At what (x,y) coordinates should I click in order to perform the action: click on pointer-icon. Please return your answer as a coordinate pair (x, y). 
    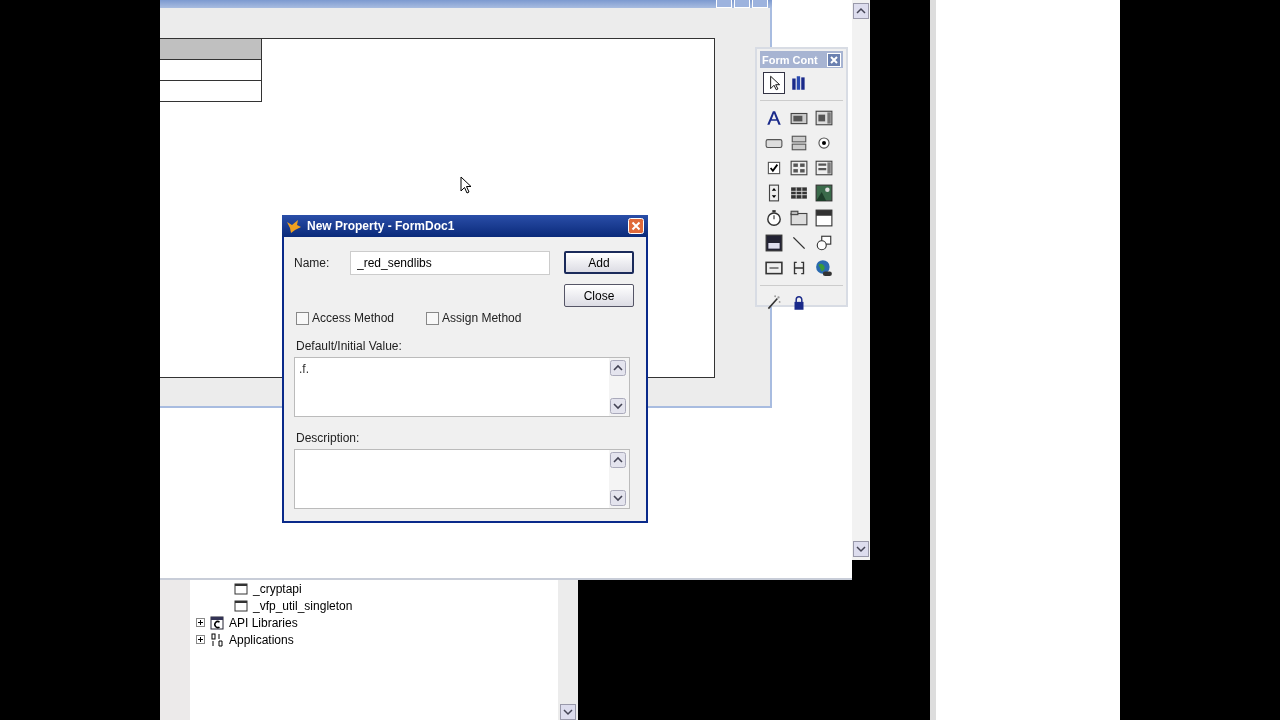
    Looking at the image, I should click on (774, 83).